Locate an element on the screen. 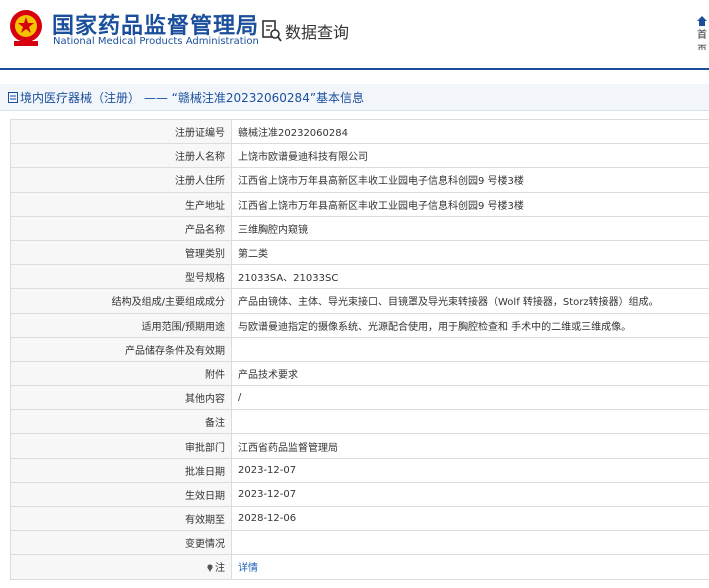 This screenshot has width=709, height=588. document-icon is located at coordinates (13, 97).